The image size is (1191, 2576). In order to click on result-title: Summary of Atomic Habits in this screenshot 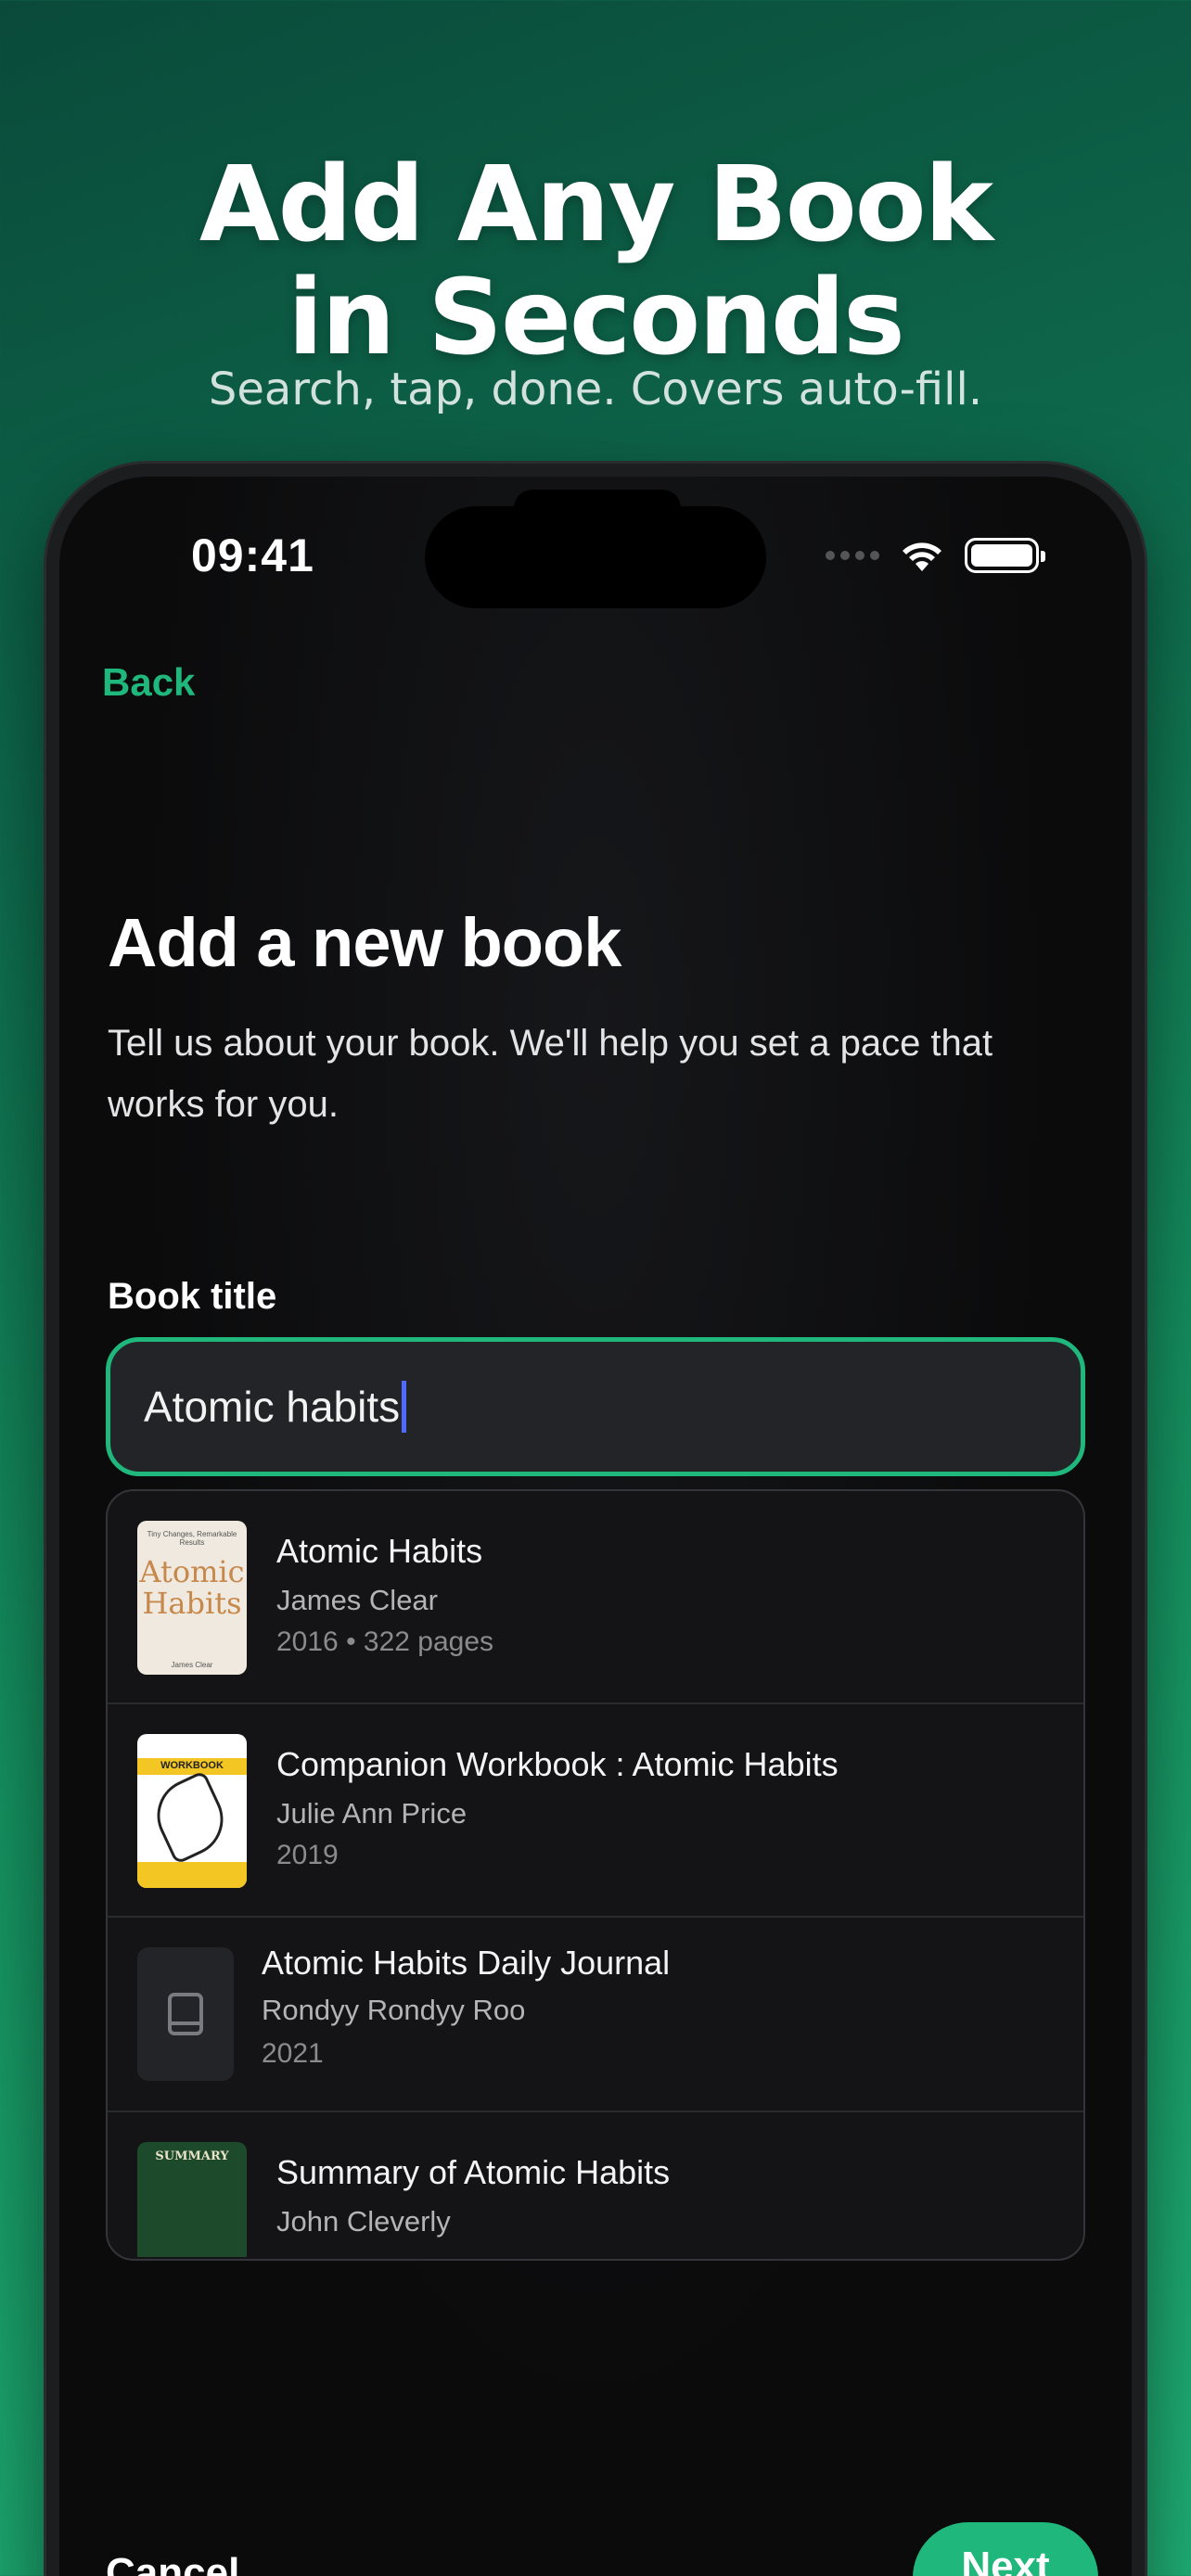, I will do `click(473, 2172)`.